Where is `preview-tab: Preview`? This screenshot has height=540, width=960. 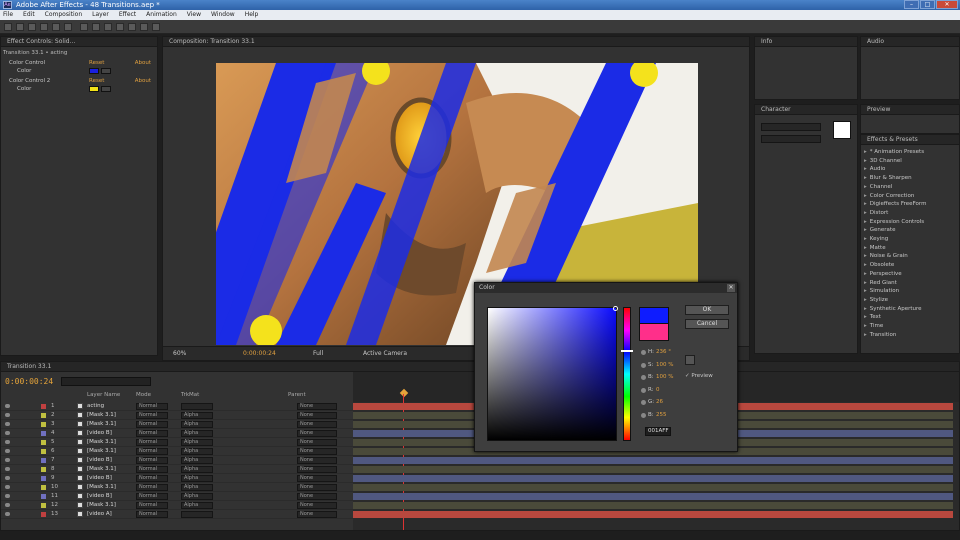 preview-tab: Preview is located at coordinates (910, 110).